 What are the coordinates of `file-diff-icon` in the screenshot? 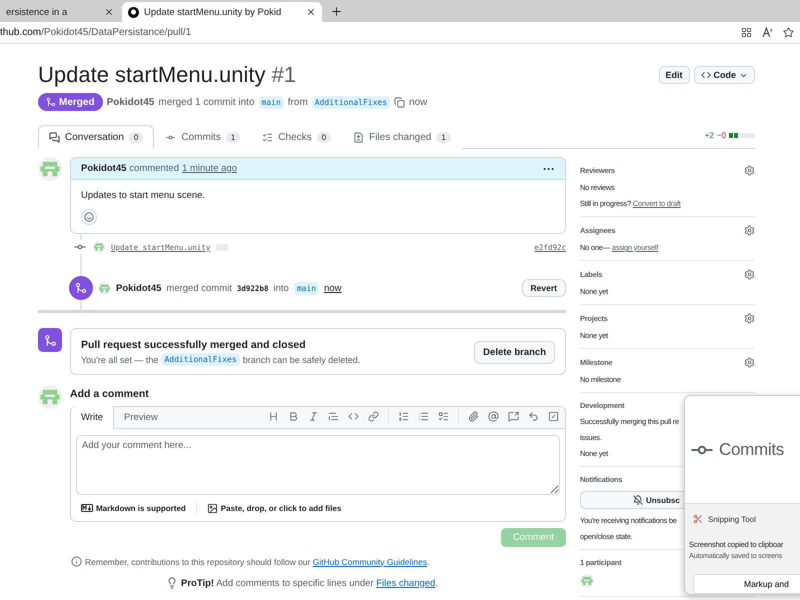 It's located at (358, 137).